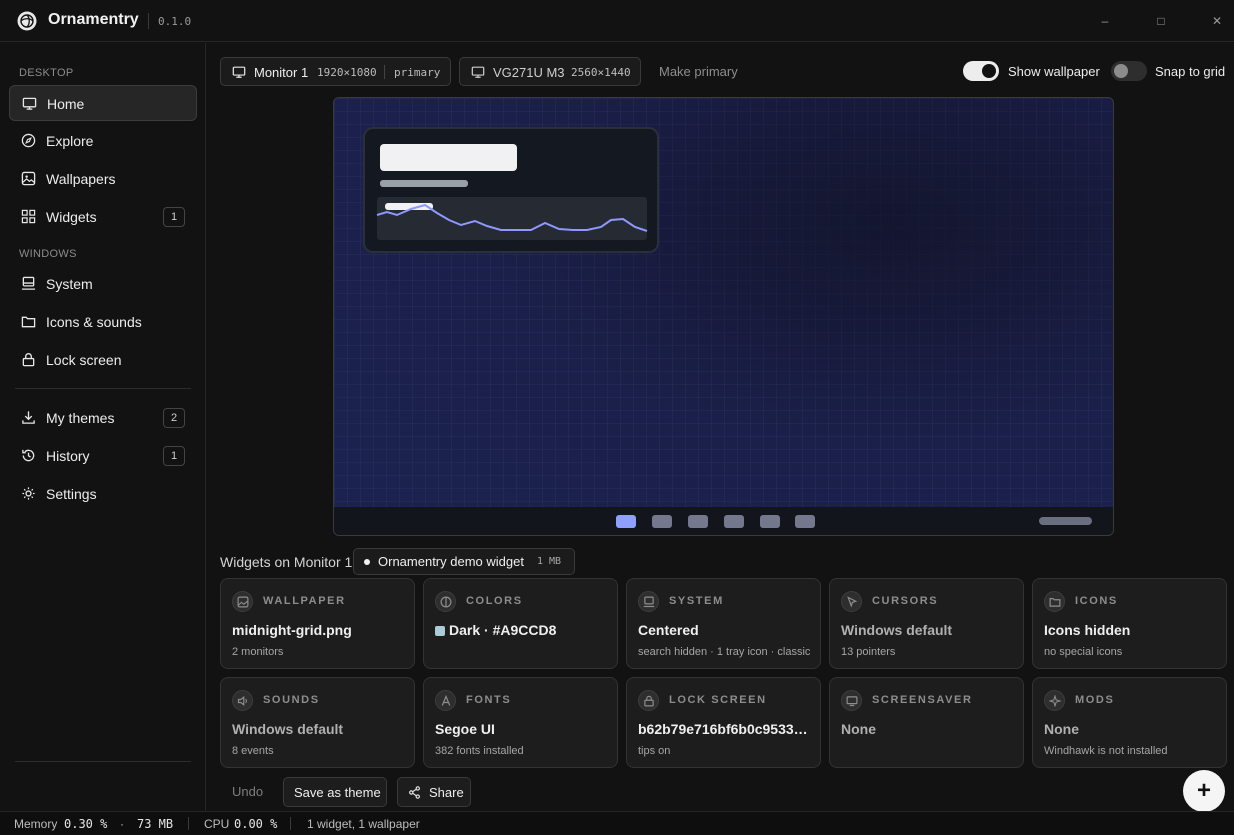 The image size is (1234, 835). What do you see at coordinates (103, 141) in the screenshot?
I see `sidebar-item-explore: Explore` at bounding box center [103, 141].